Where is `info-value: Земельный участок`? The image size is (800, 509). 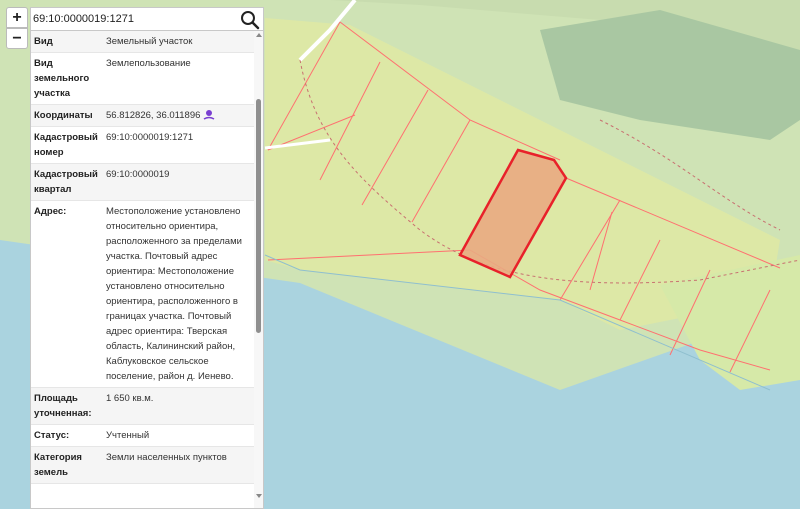 info-value: Земельный участок is located at coordinates (179, 41).